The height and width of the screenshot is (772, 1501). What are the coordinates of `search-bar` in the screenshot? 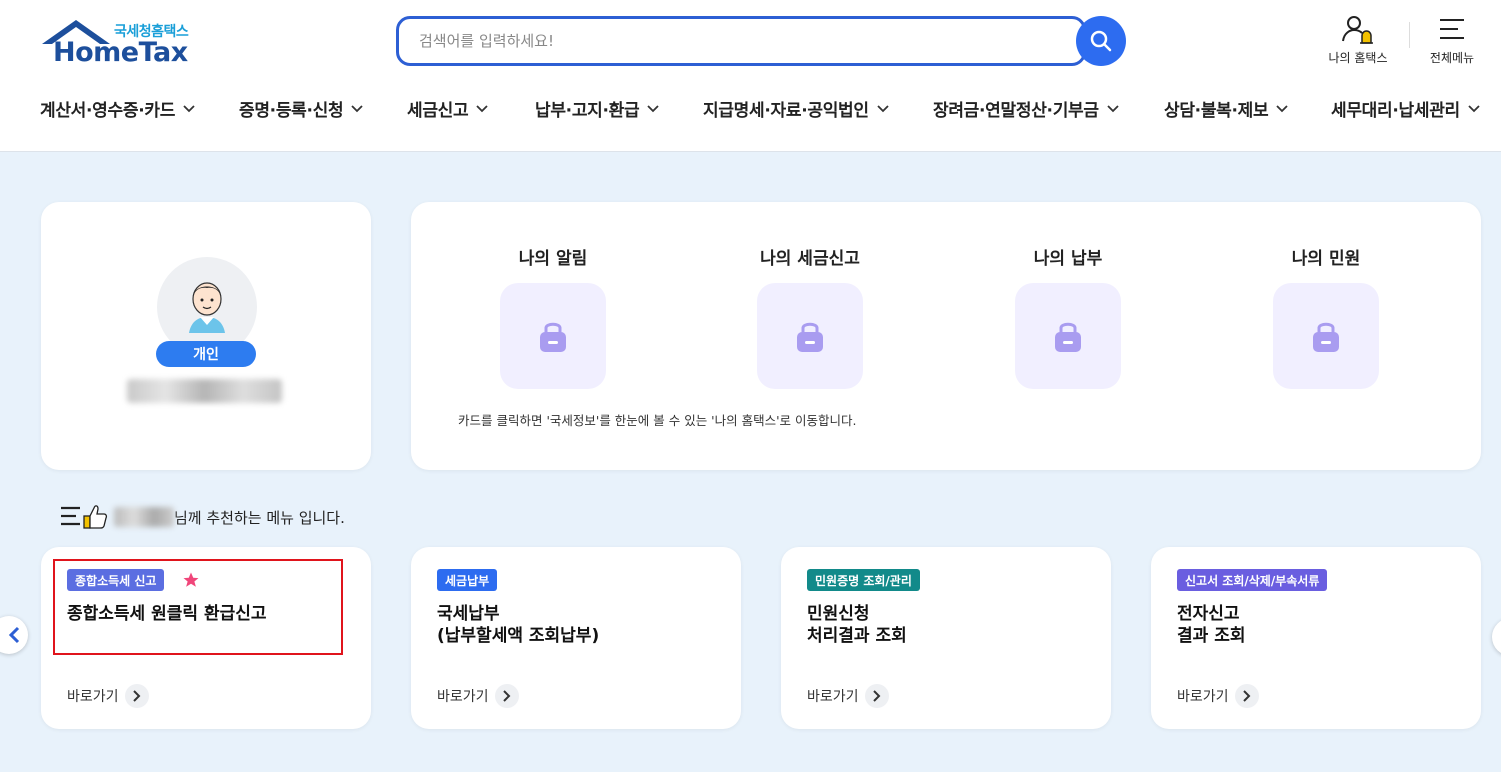 It's located at (761, 41).